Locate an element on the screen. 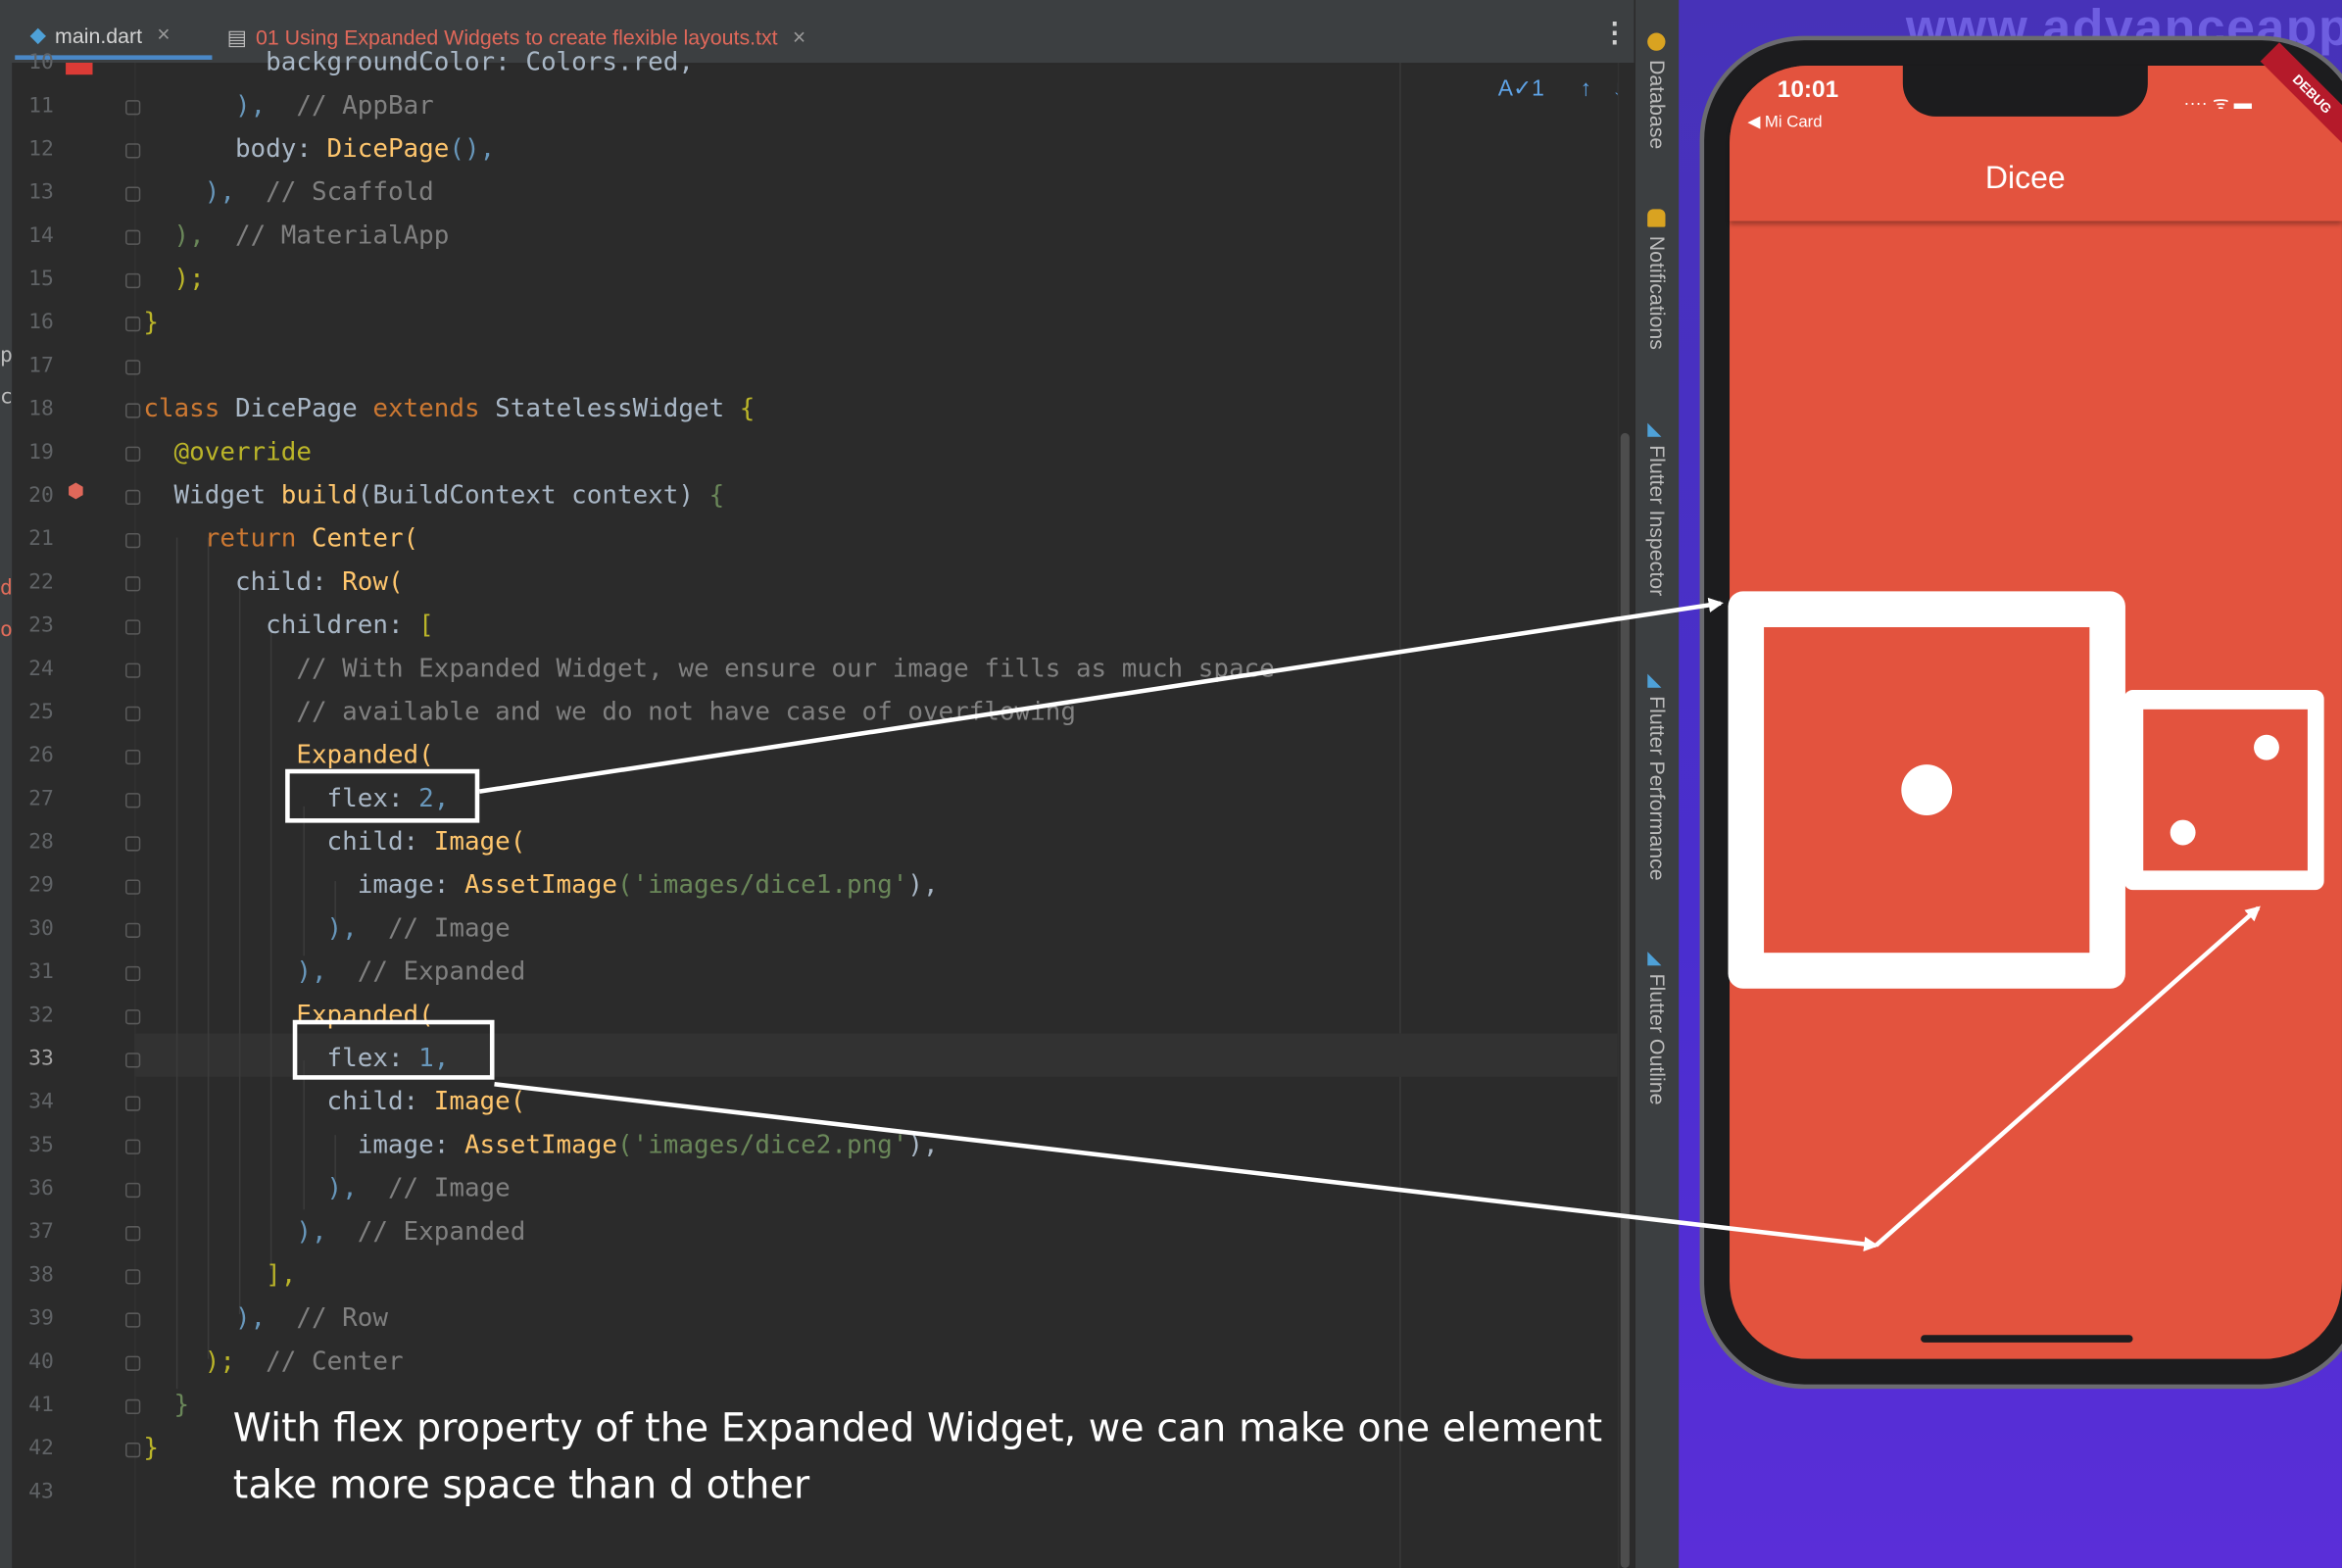  arrow-flex1-to-dice2 is located at coordinates (1187, 1167).